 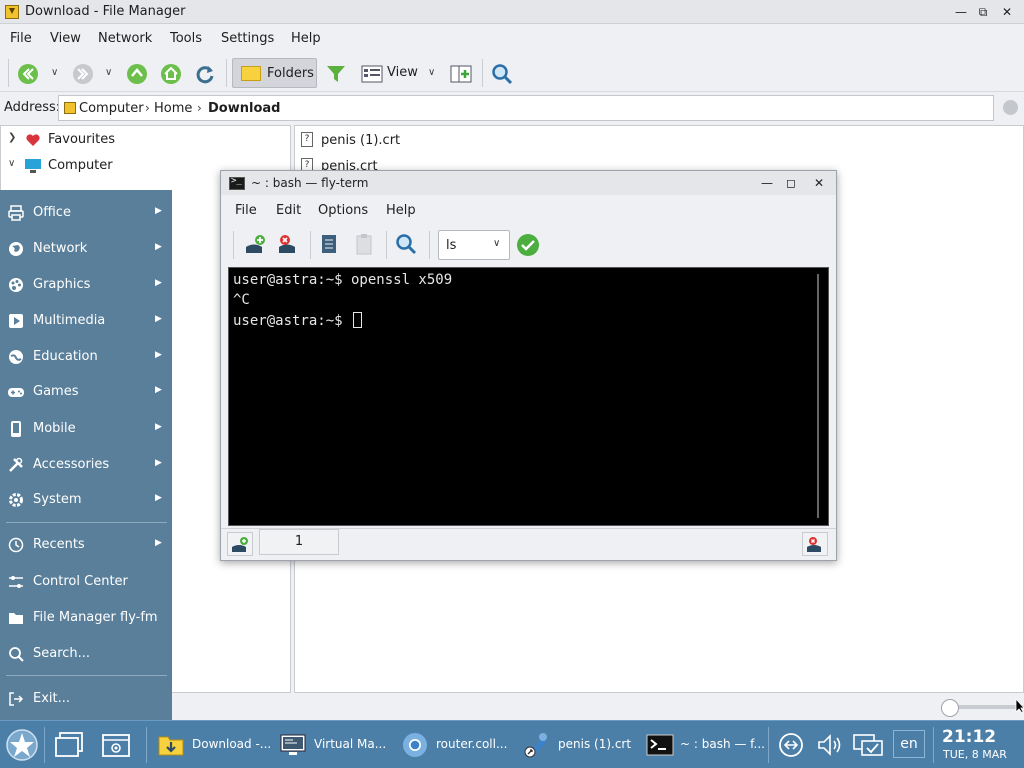 What do you see at coordinates (54, 72) in the screenshot?
I see `back-history-dropdown: ∨` at bounding box center [54, 72].